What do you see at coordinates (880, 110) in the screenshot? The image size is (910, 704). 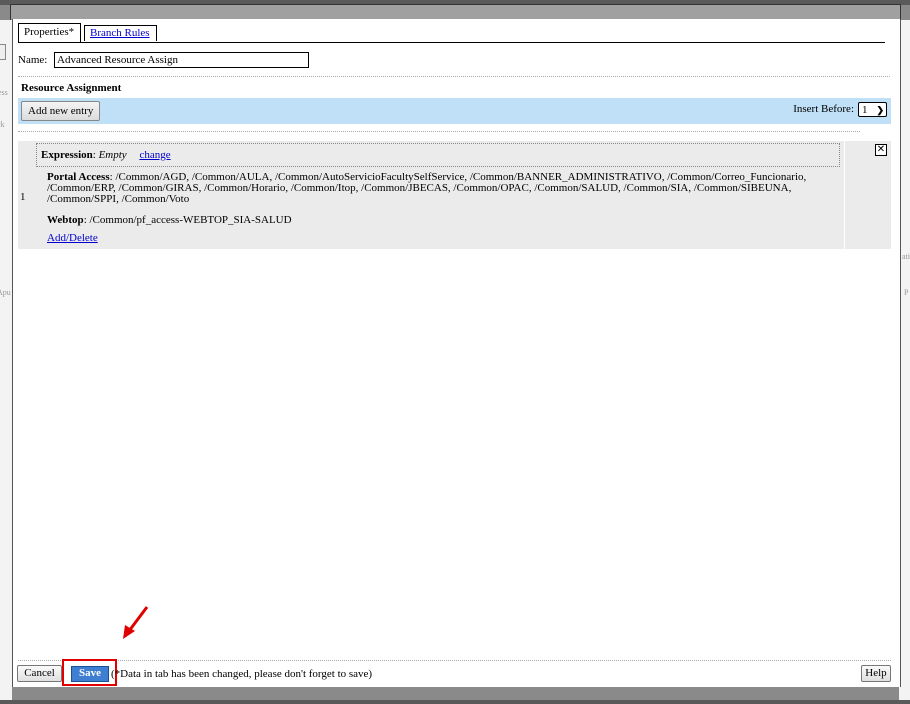 I see `chevron-down-icon: ❯` at bounding box center [880, 110].